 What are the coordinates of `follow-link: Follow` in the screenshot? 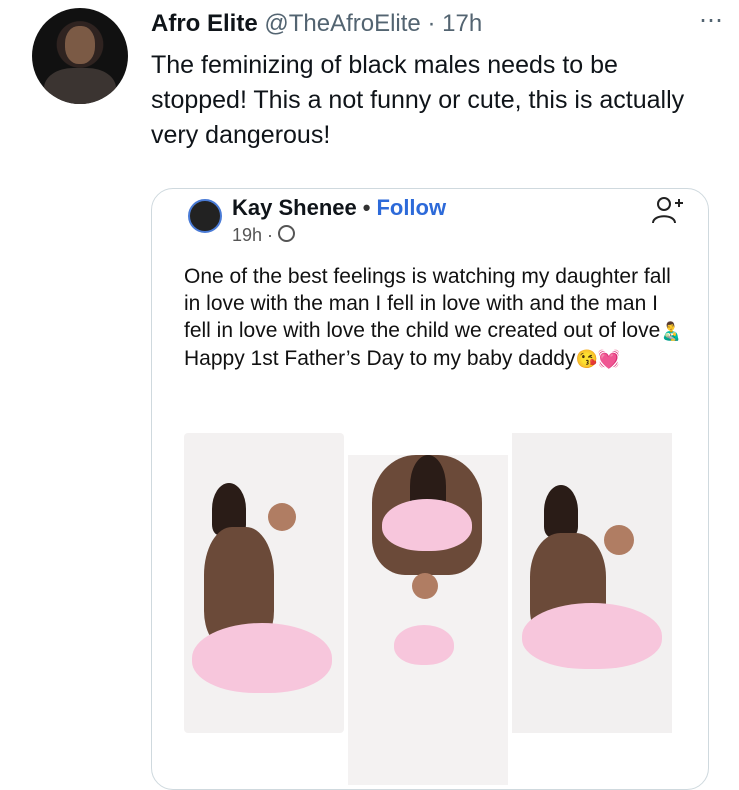 It's located at (411, 207).